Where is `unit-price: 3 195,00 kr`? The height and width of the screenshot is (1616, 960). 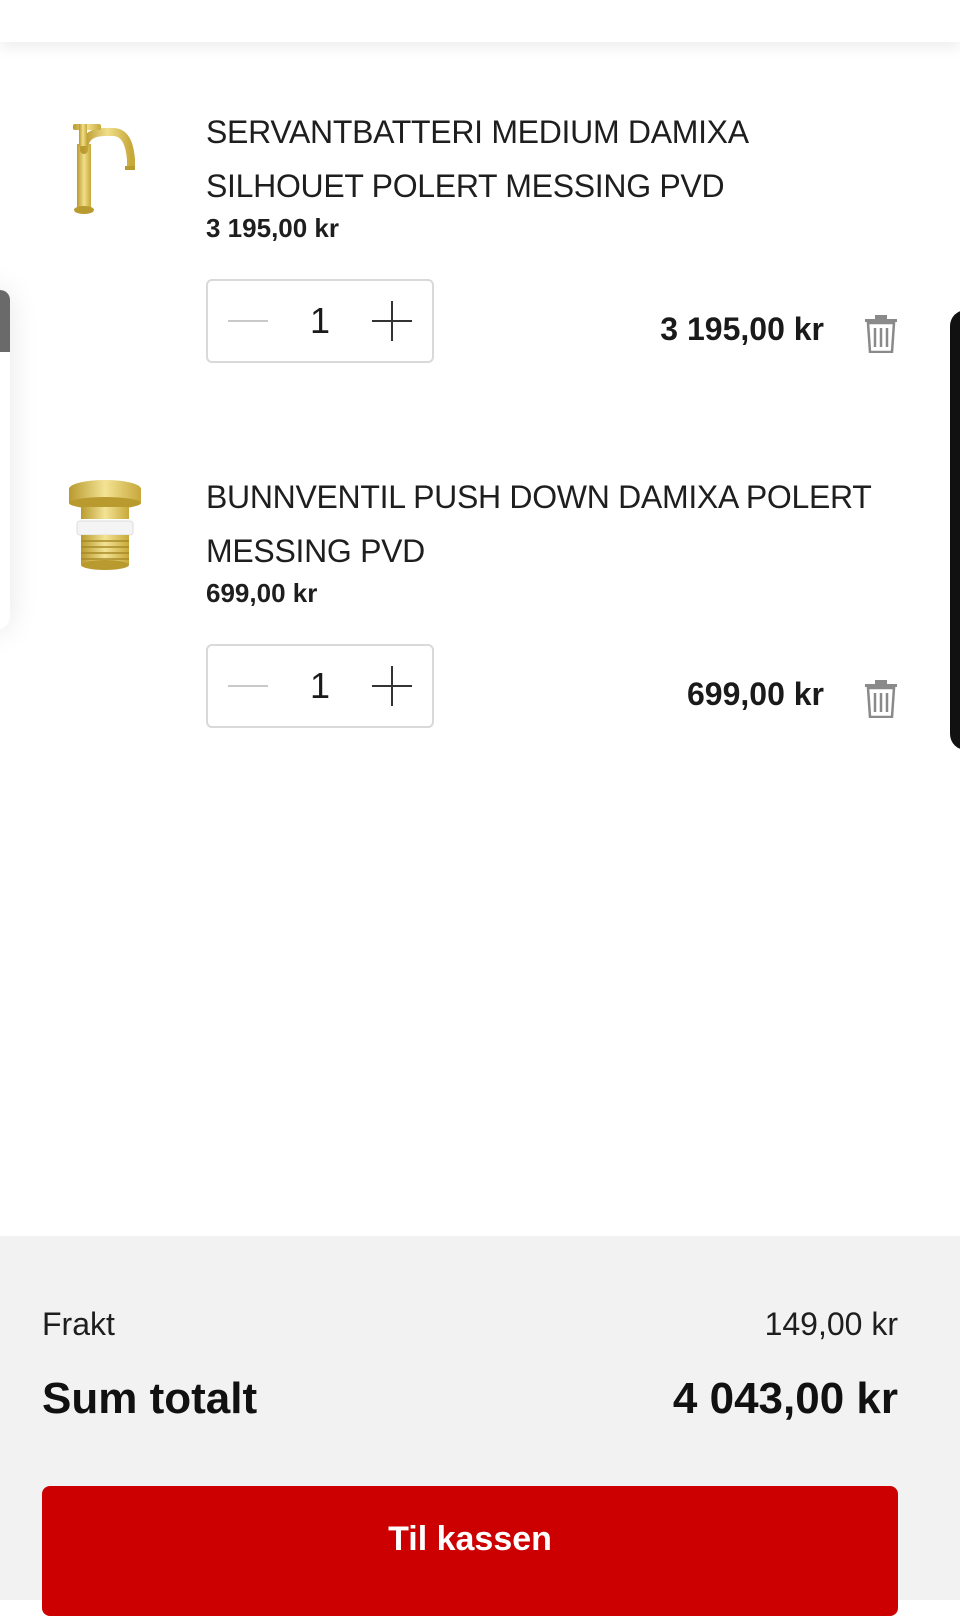
unit-price: 3 195,00 kr is located at coordinates (273, 228).